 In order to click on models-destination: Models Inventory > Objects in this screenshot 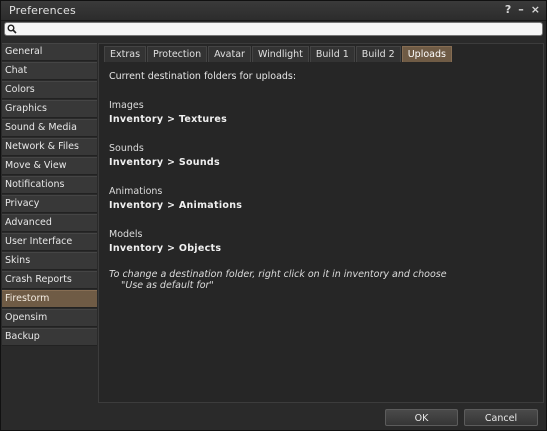, I will do `click(319, 242)`.